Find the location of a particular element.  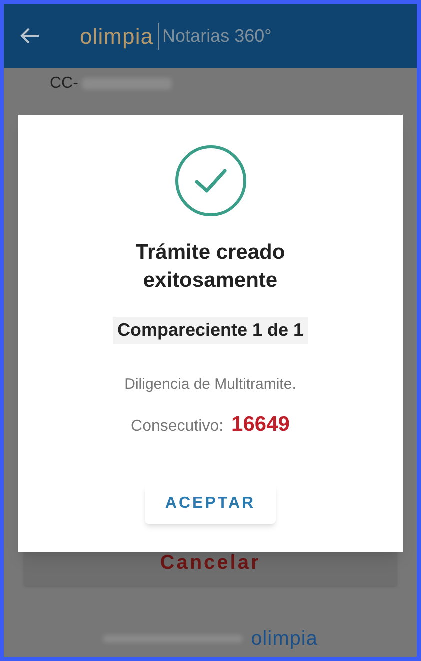

accept-button: ACEPTAR is located at coordinates (210, 504).